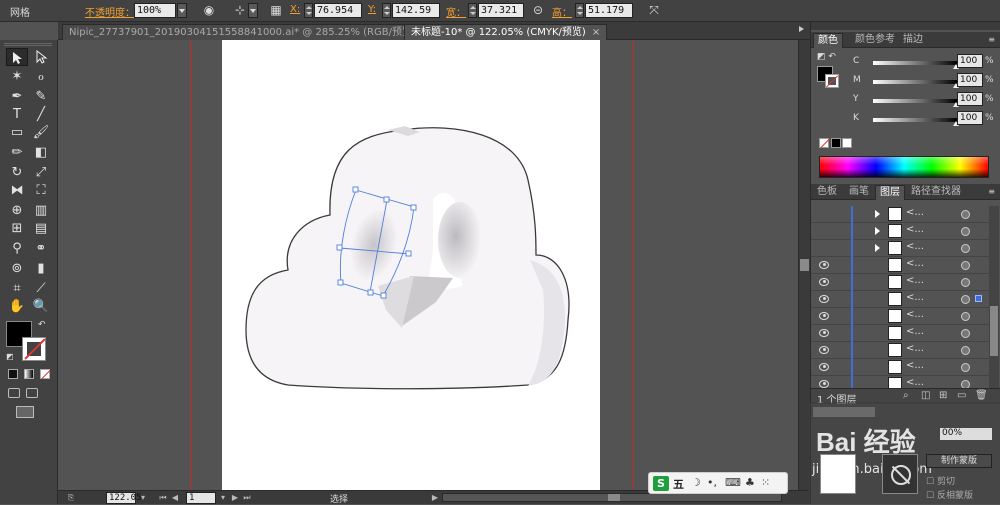 The image size is (1000, 505). Describe the element at coordinates (295, 9) in the screenshot. I see `x-label: X:` at that location.